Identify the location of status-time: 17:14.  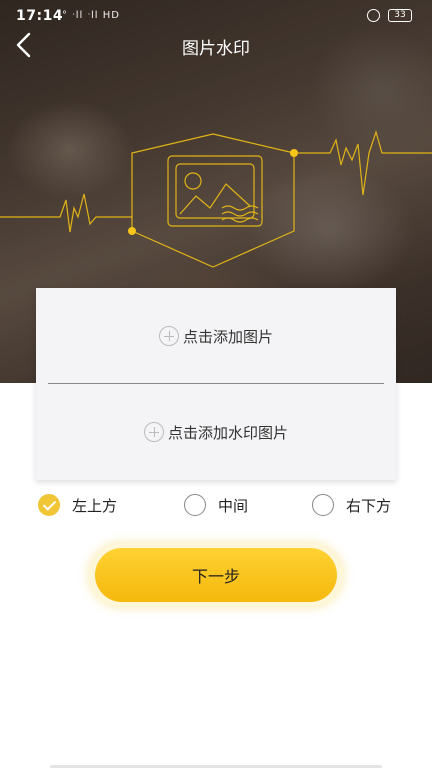
(40, 16).